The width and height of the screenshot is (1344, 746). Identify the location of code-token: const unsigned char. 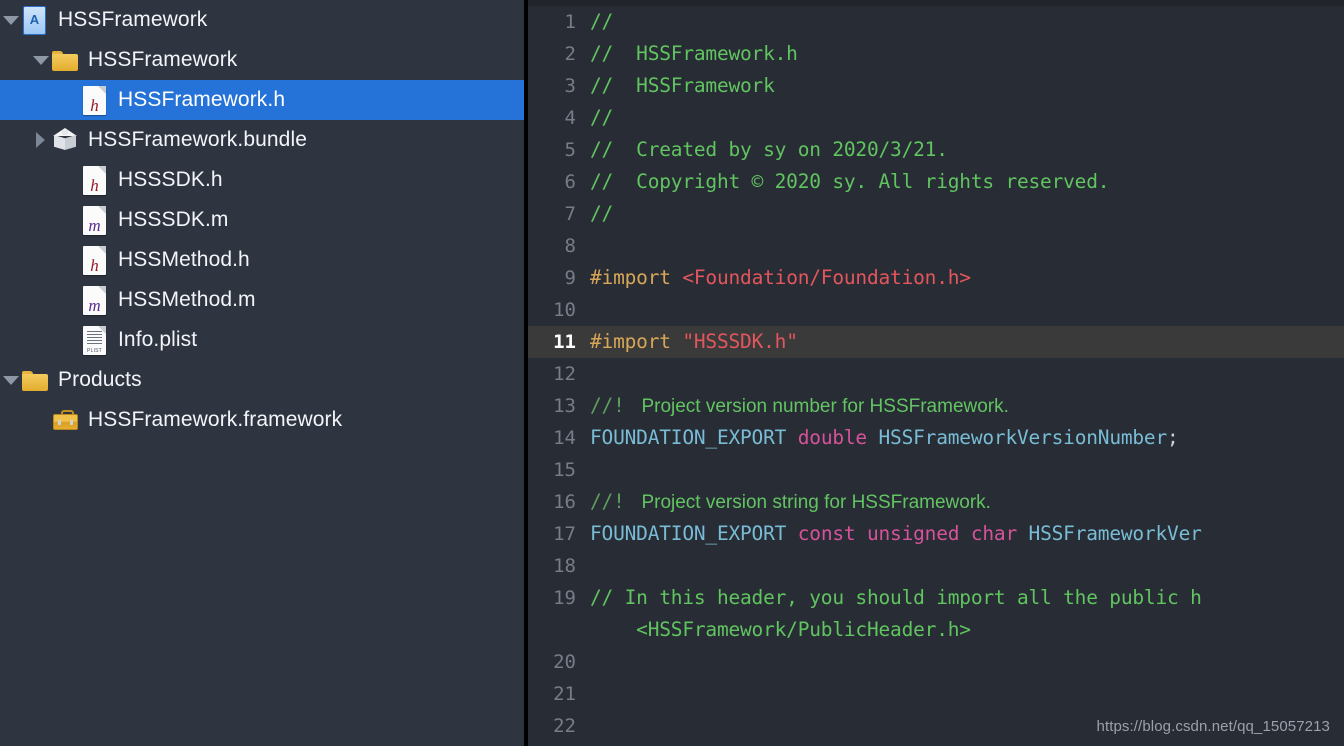
(913, 533).